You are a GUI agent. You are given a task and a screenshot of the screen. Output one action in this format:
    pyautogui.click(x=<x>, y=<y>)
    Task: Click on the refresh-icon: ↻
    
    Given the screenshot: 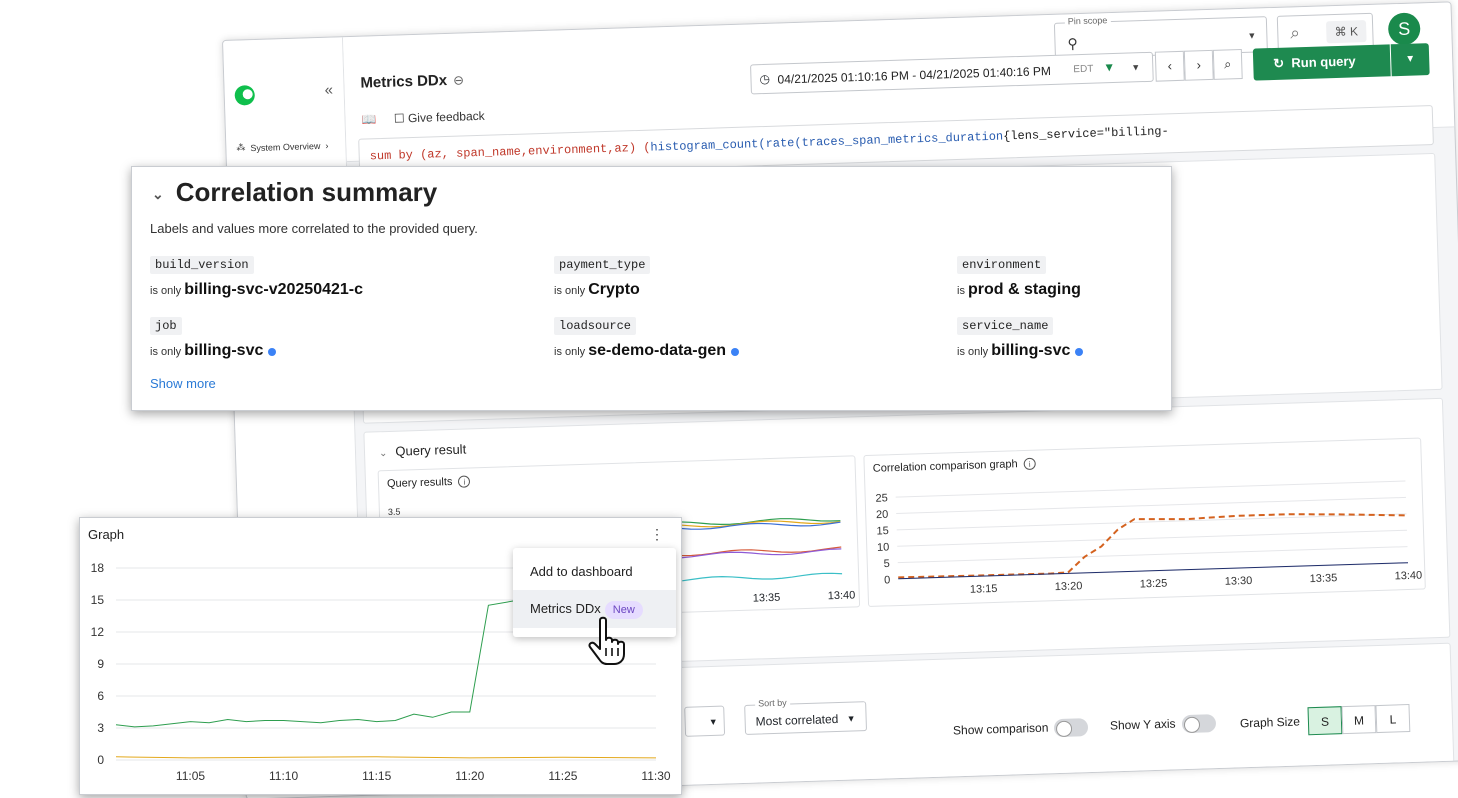 What is the action you would take?
    pyautogui.click(x=1279, y=63)
    